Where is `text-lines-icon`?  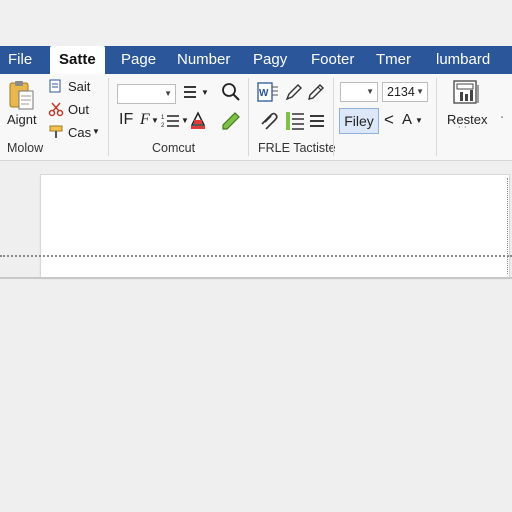
text-lines-icon is located at coordinates (295, 123).